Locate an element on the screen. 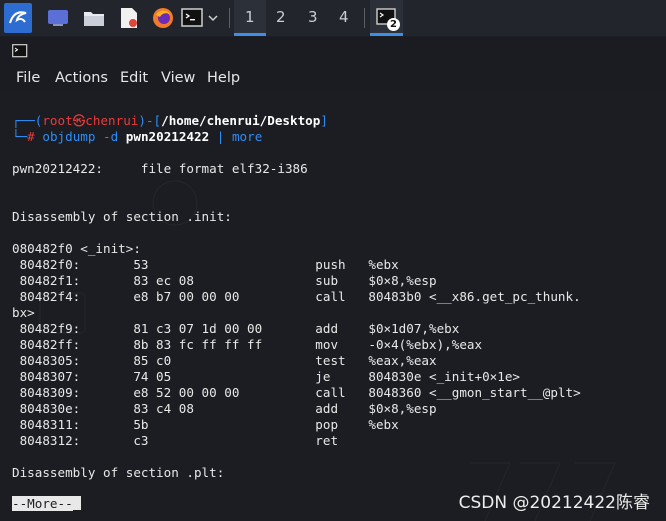  terminal-window-icon is located at coordinates (20, 51).